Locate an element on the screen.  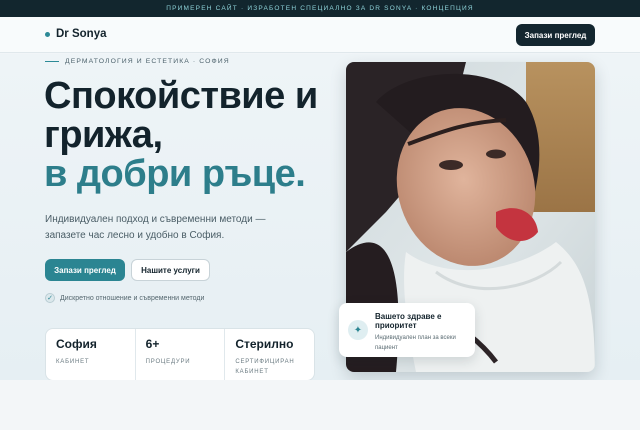
stat-procedures: 6+ Процедури is located at coordinates (181, 354).